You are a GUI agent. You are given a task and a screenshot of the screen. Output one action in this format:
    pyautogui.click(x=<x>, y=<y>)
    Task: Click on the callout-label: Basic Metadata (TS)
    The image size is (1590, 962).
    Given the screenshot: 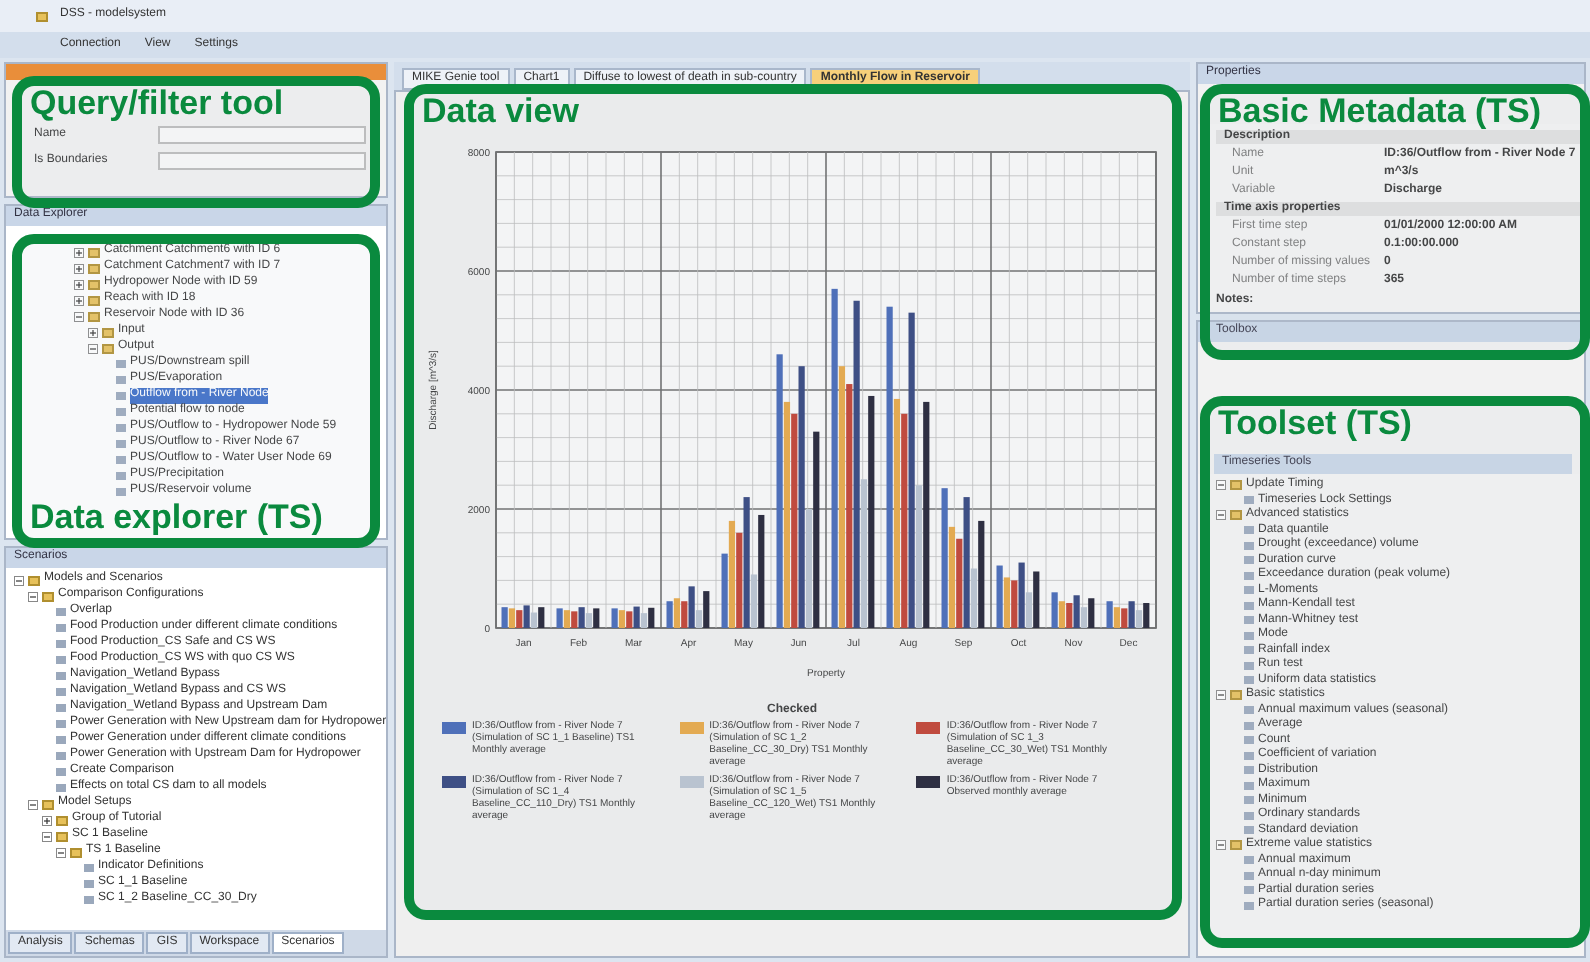 What is the action you would take?
    pyautogui.click(x=1380, y=112)
    